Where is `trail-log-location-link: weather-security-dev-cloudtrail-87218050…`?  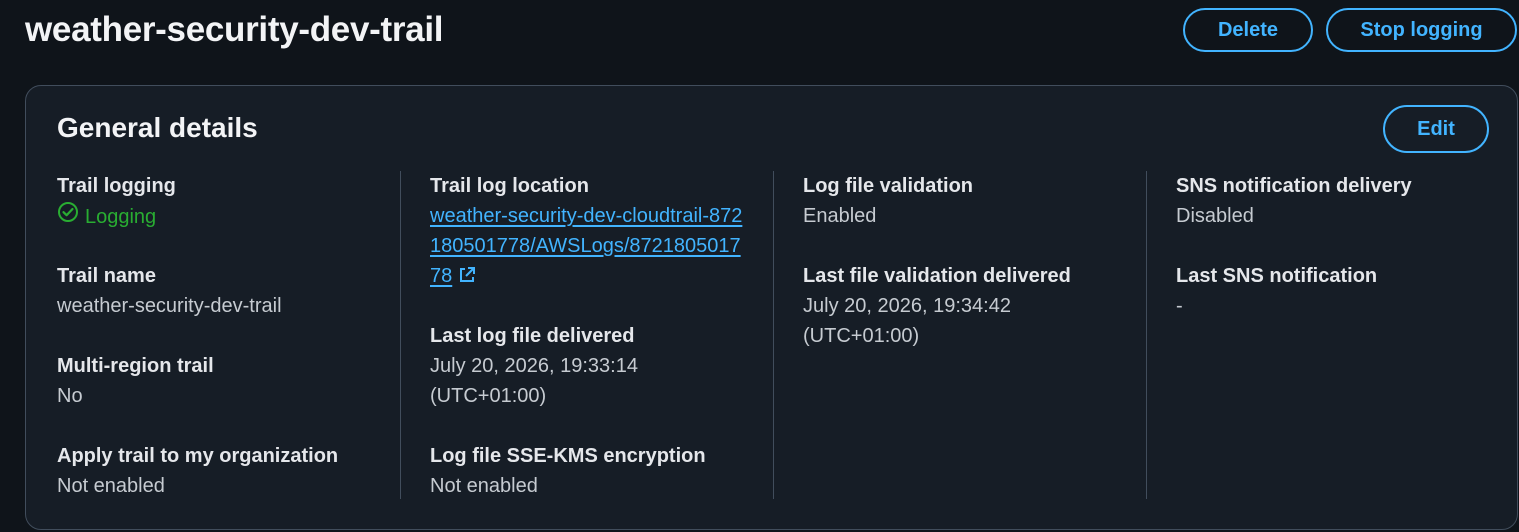
trail-log-location-link: weather-security-dev-cloudtrail-87218050… is located at coordinates (590, 247).